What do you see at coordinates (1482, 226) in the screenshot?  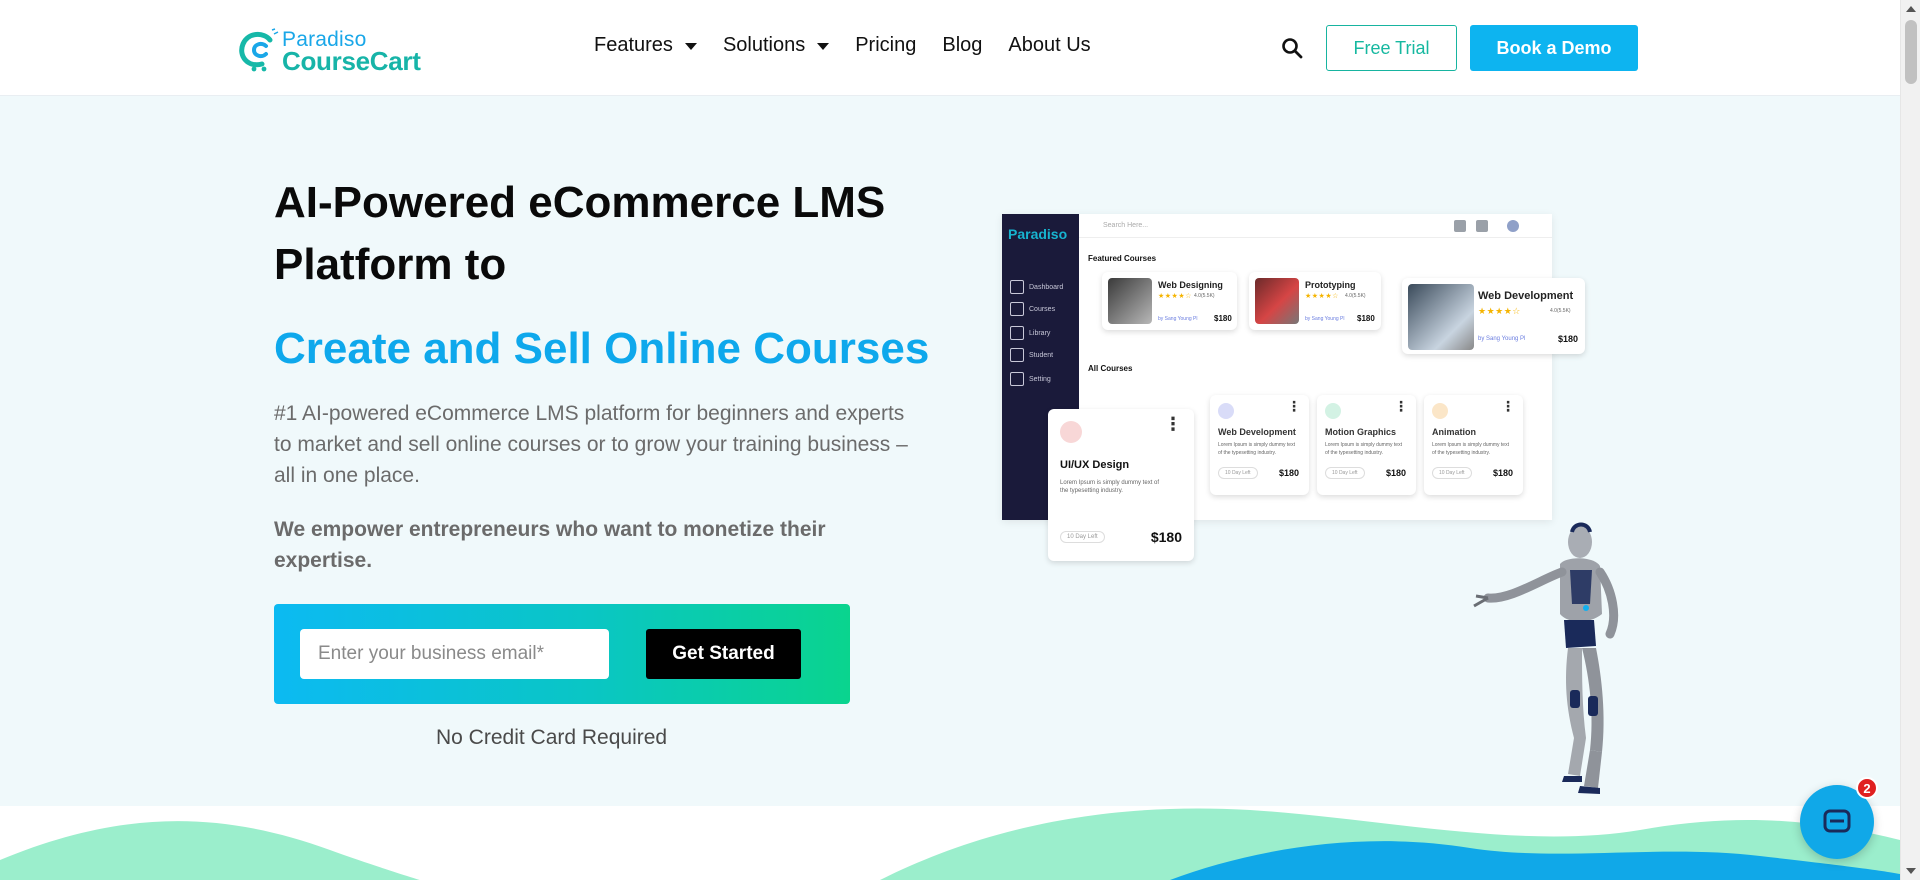 I see `megaphone-icon` at bounding box center [1482, 226].